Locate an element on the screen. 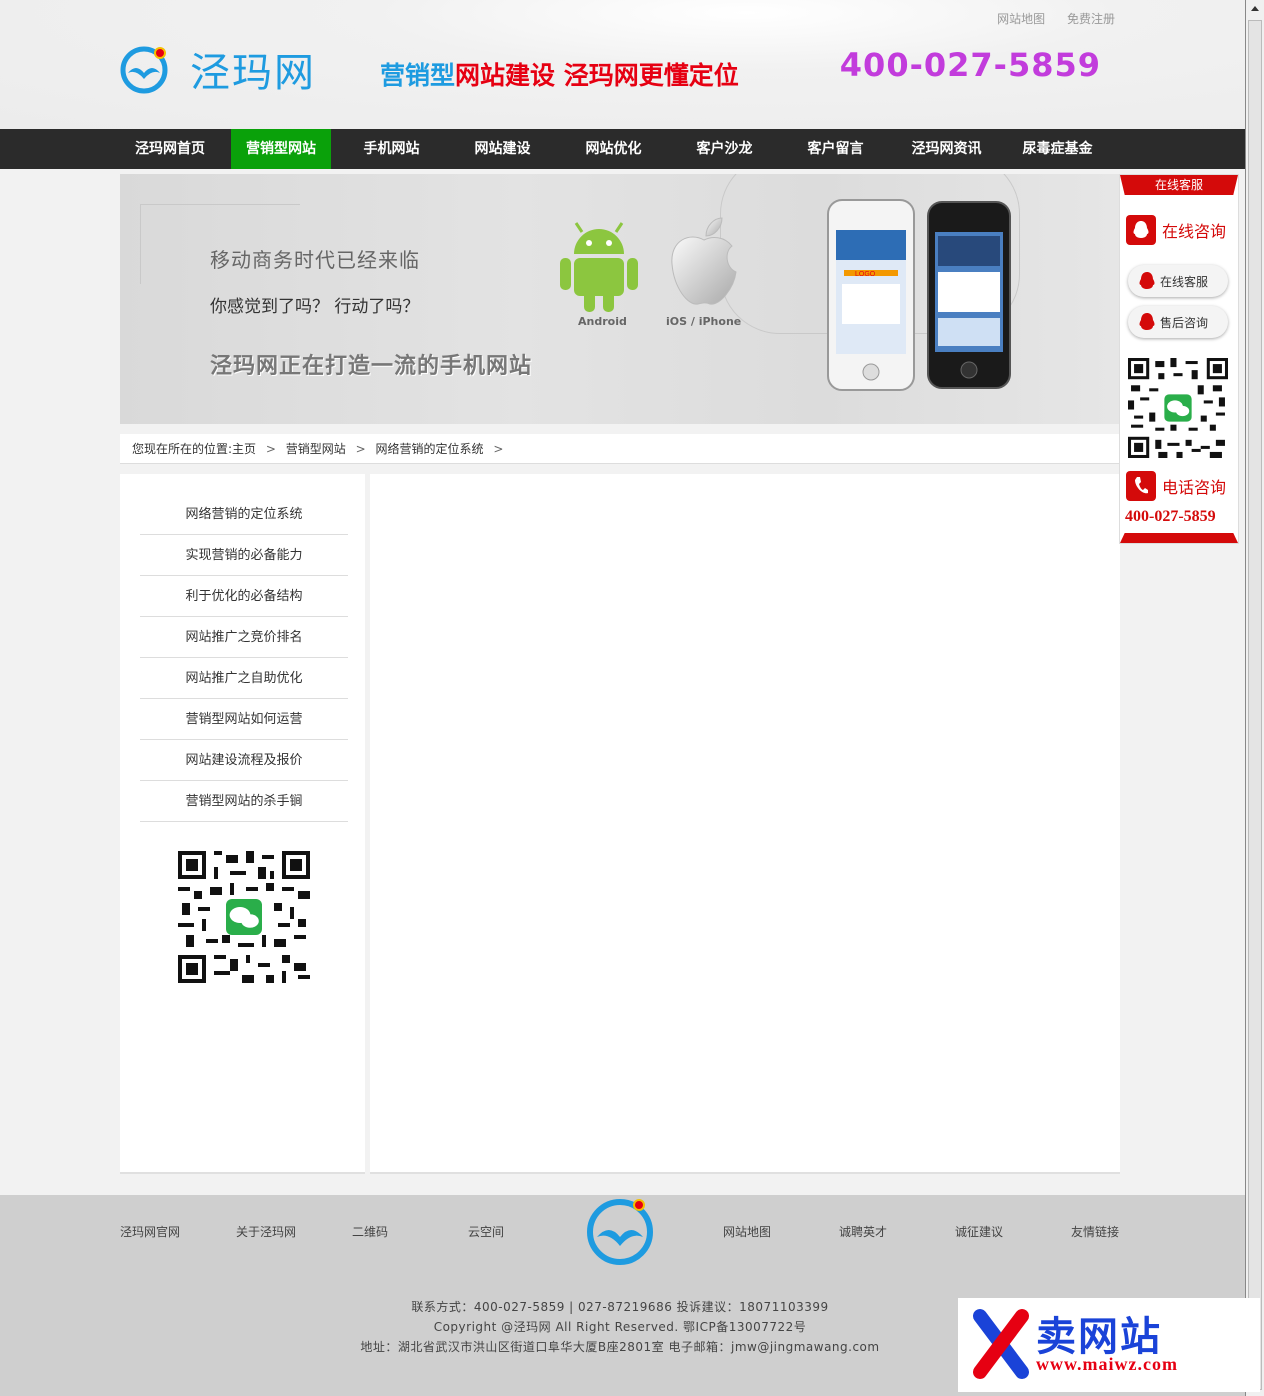 The width and height of the screenshot is (1264, 1396). ios-label: iOS / iPhone is located at coordinates (704, 321).